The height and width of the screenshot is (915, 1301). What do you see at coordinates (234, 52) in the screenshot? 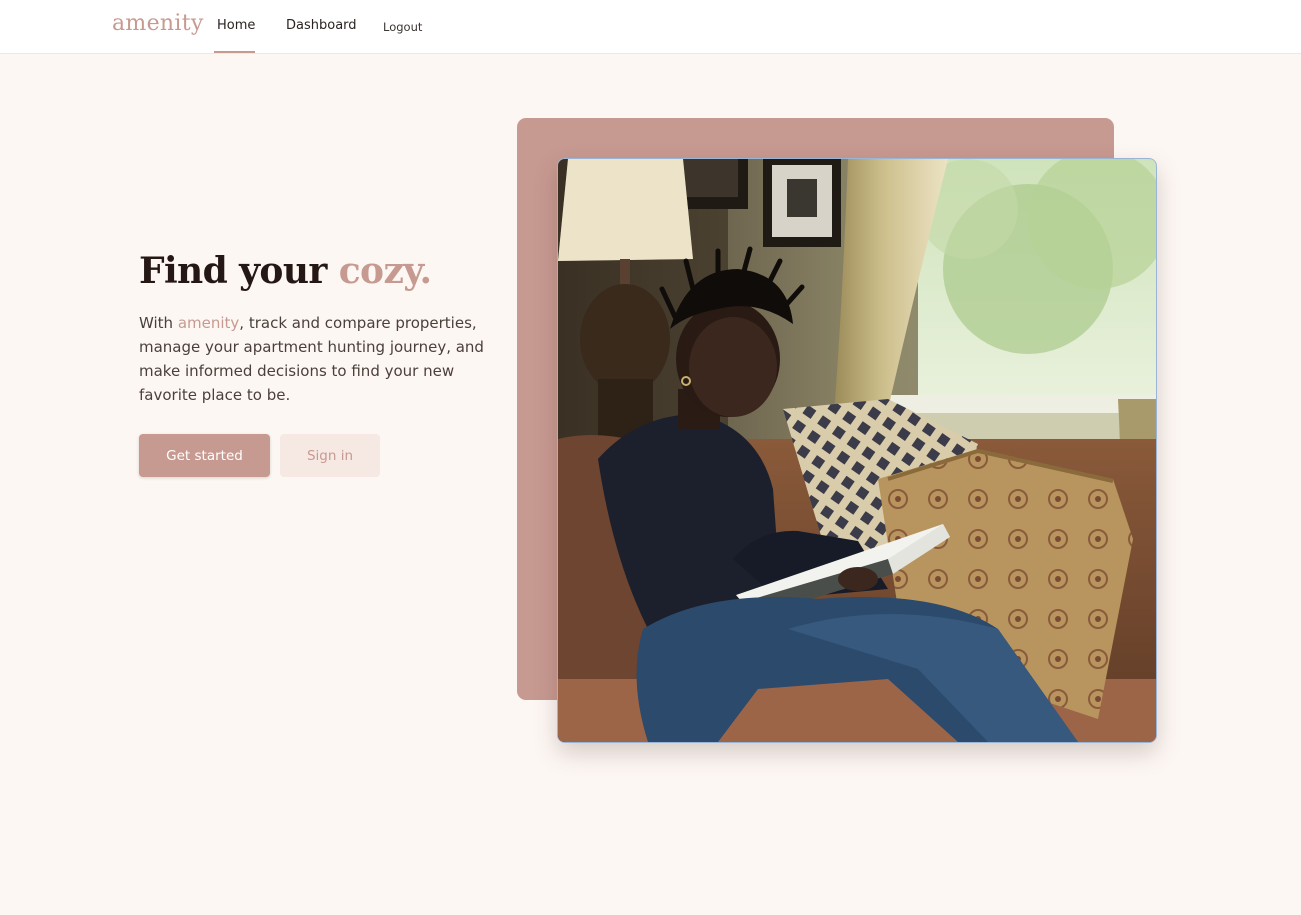
I see `active-tab-indicator` at bounding box center [234, 52].